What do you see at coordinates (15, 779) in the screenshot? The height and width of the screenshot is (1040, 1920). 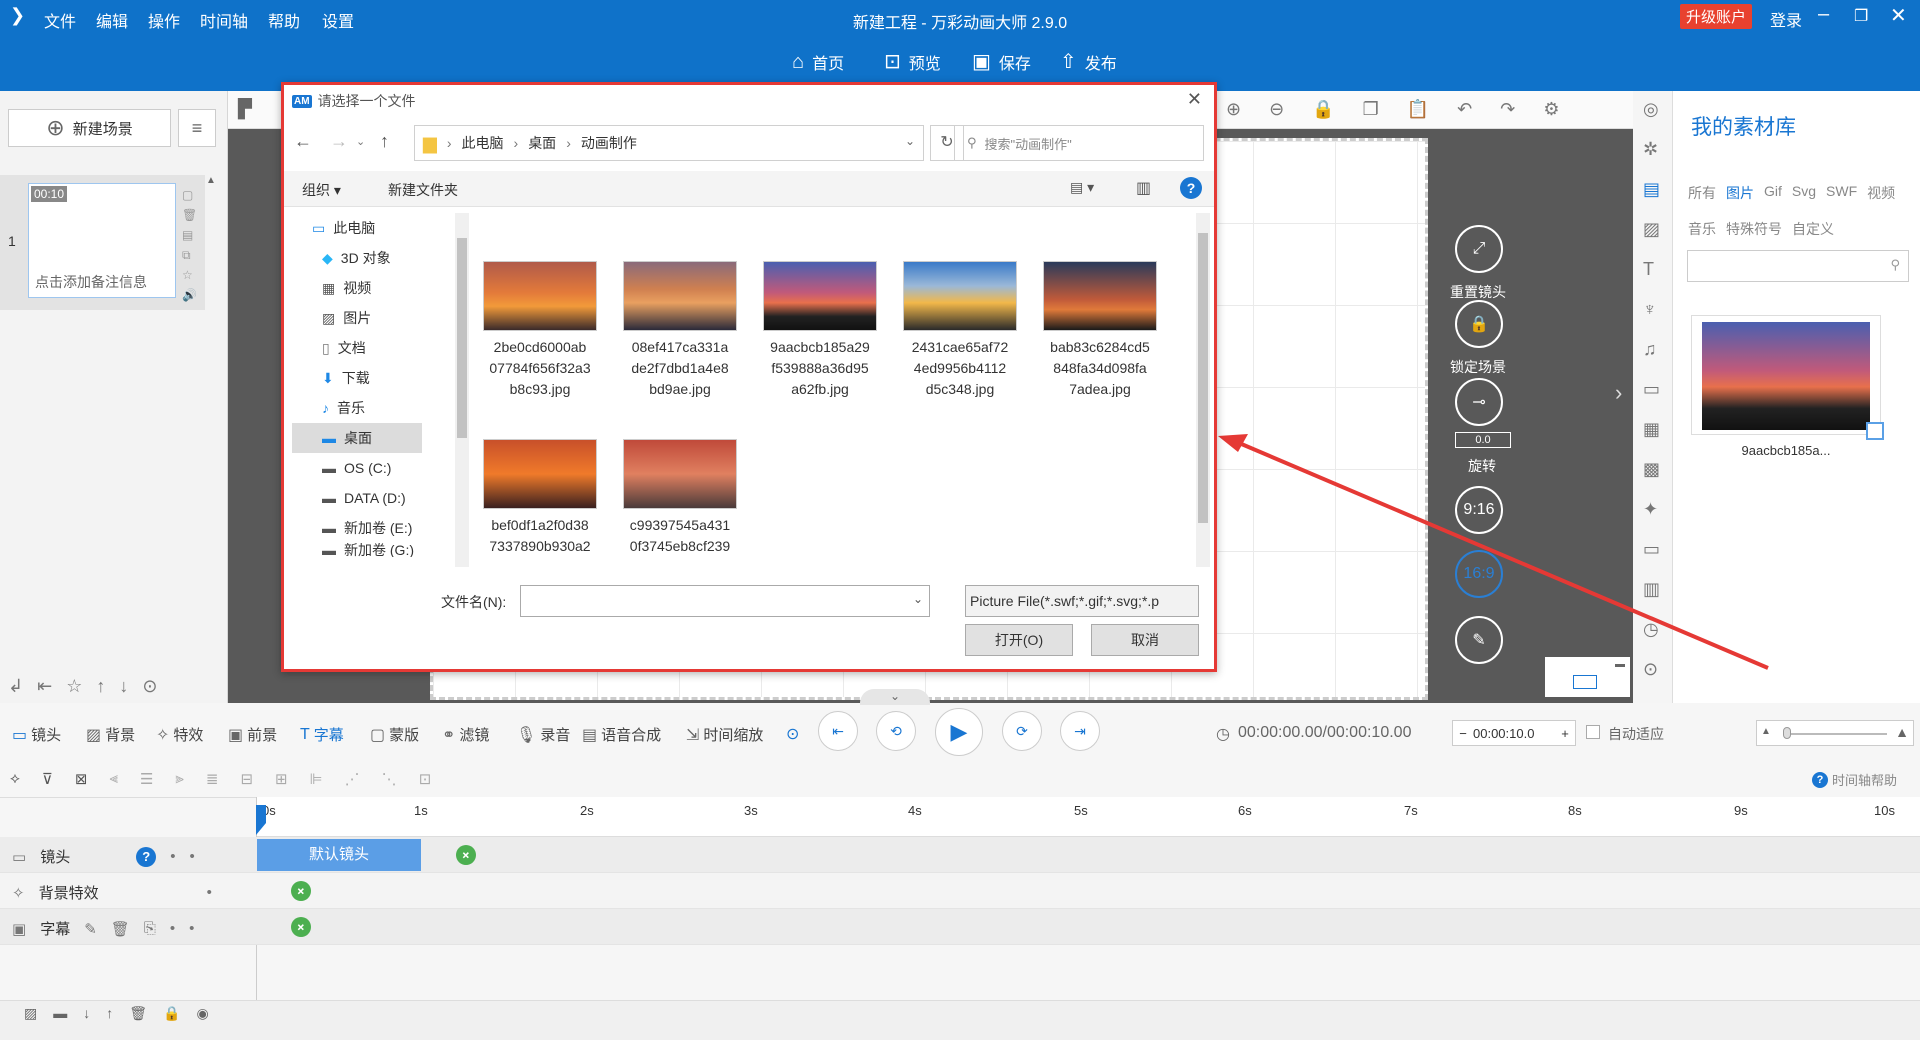 I see `keyframe-icon: ⟡` at bounding box center [15, 779].